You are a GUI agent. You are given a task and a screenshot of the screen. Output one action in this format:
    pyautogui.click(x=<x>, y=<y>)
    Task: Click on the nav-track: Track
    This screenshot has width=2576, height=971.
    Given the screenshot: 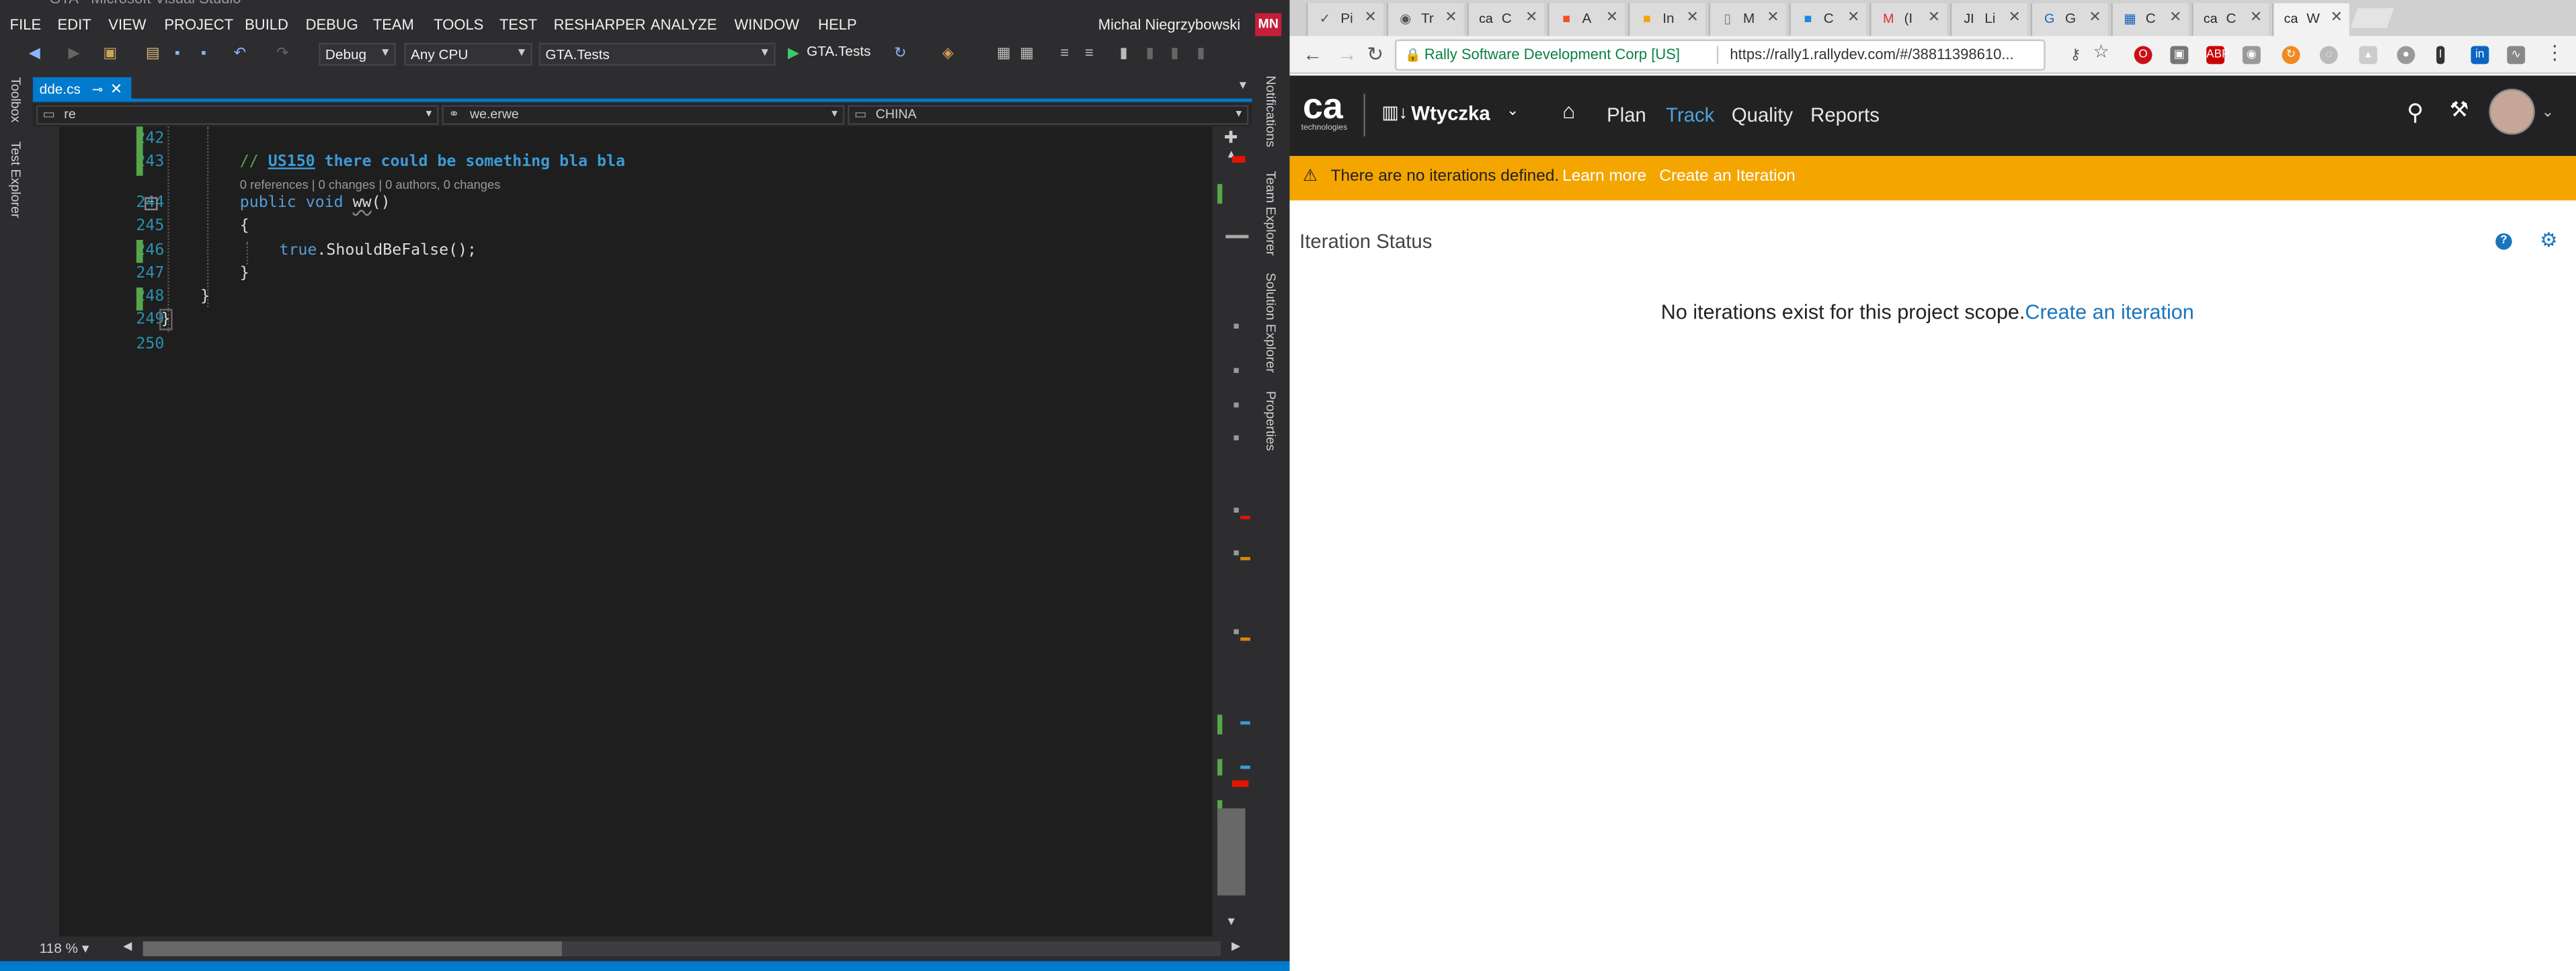 What is the action you would take?
    pyautogui.click(x=1690, y=114)
    